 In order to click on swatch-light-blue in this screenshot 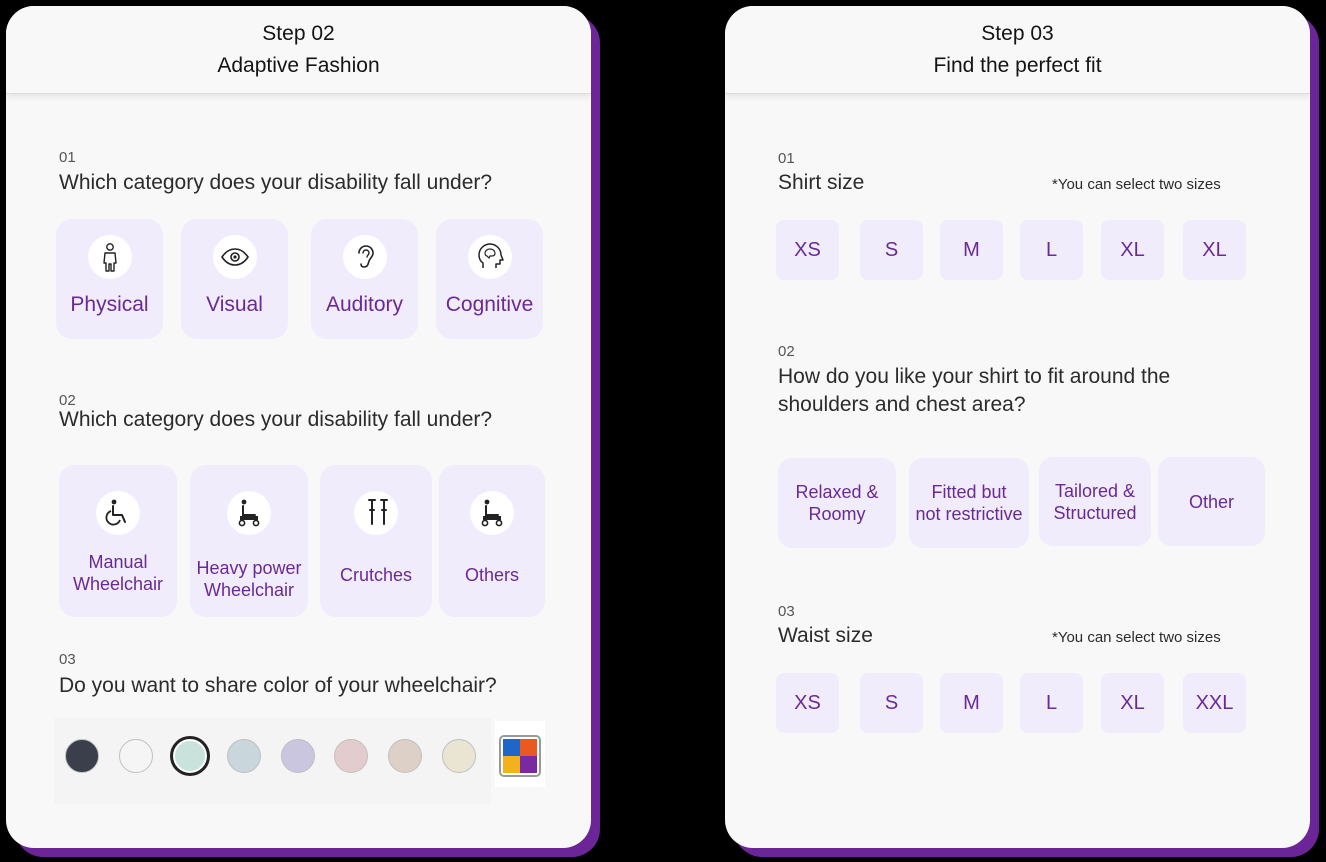, I will do `click(244, 756)`.